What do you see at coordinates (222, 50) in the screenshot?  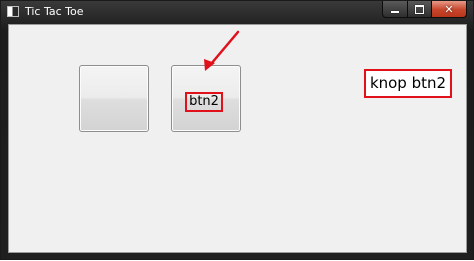 I see `arrow-icon` at bounding box center [222, 50].